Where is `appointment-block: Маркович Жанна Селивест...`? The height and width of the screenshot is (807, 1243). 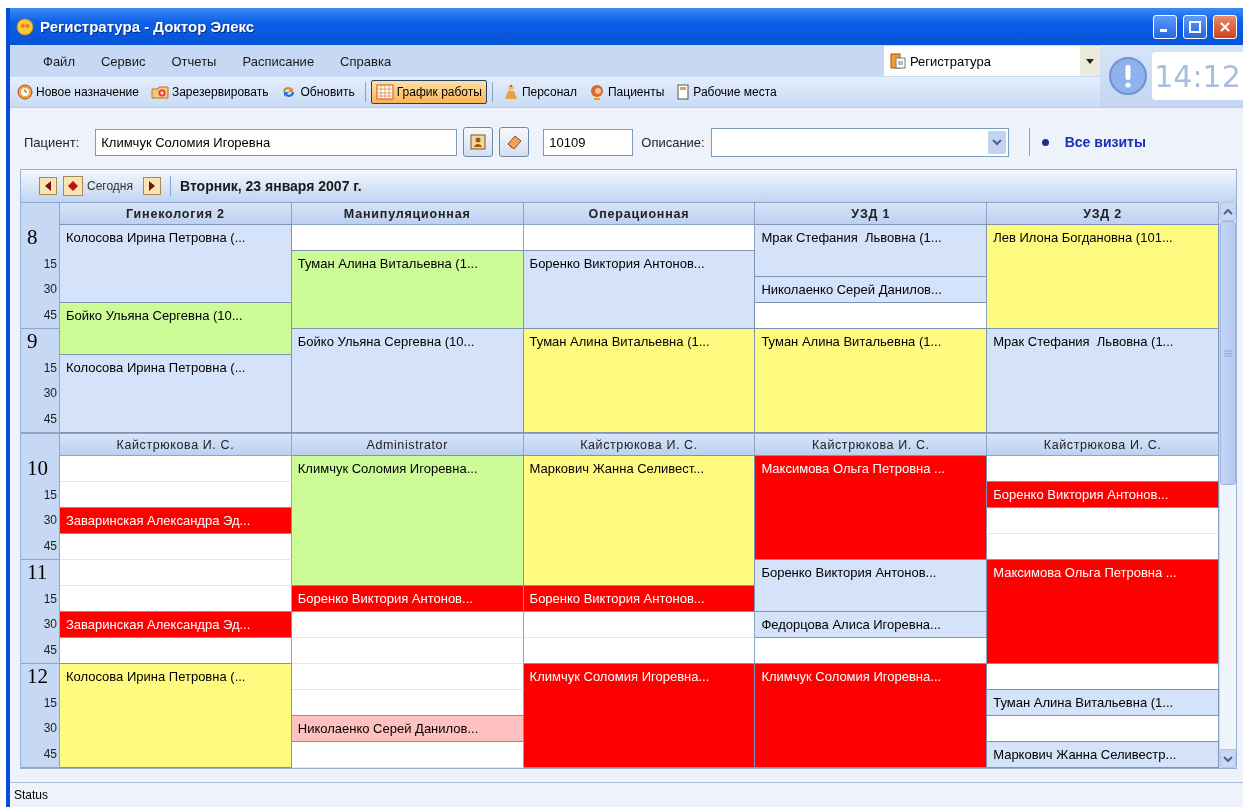 appointment-block: Маркович Жанна Селивест... is located at coordinates (639, 520).